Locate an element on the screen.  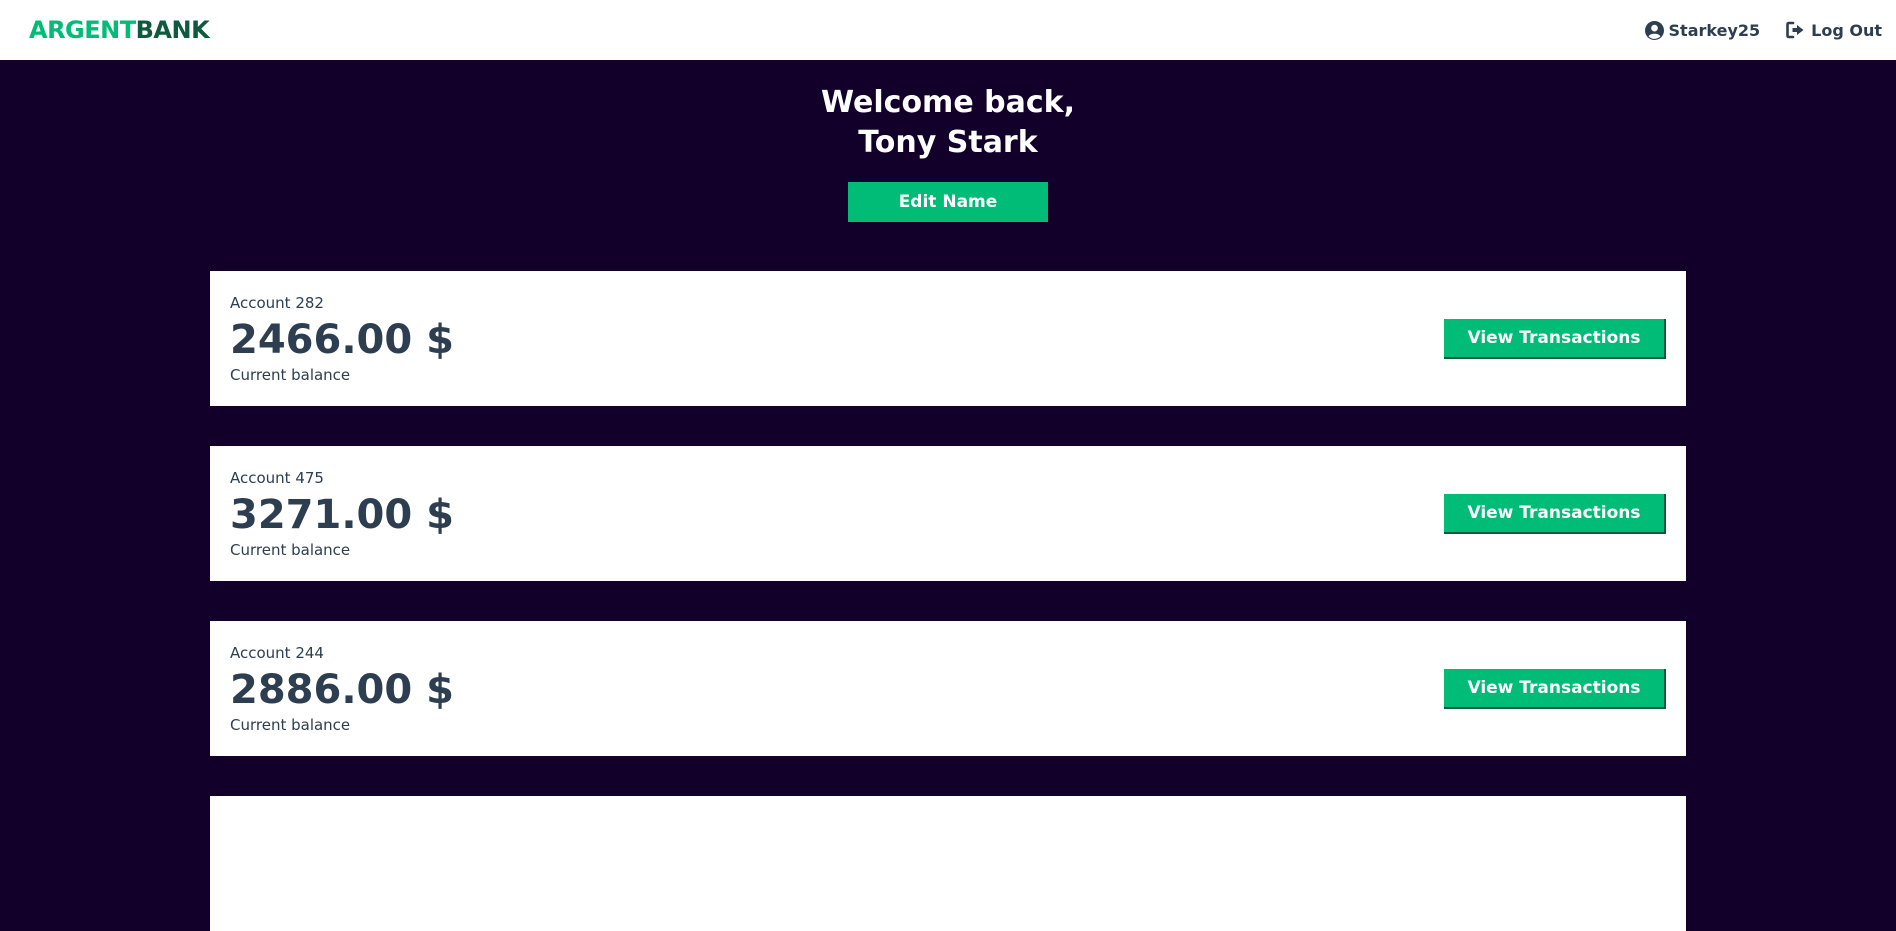
nav-actions: Starkey25 Log Out is located at coordinates (1750, 30).